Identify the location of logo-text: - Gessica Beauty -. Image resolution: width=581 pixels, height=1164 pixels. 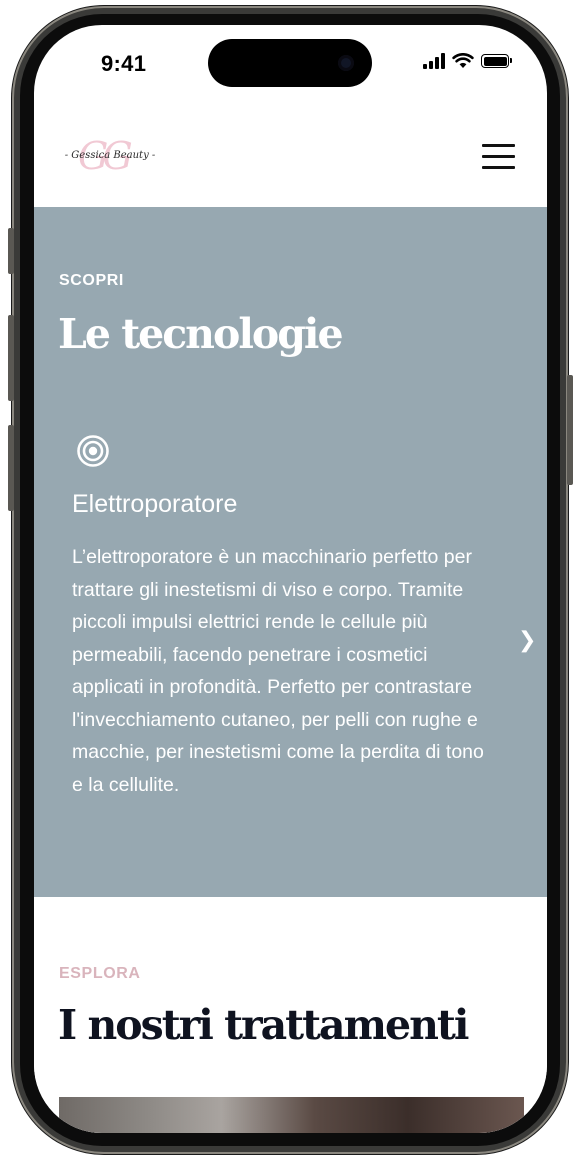
(110, 155).